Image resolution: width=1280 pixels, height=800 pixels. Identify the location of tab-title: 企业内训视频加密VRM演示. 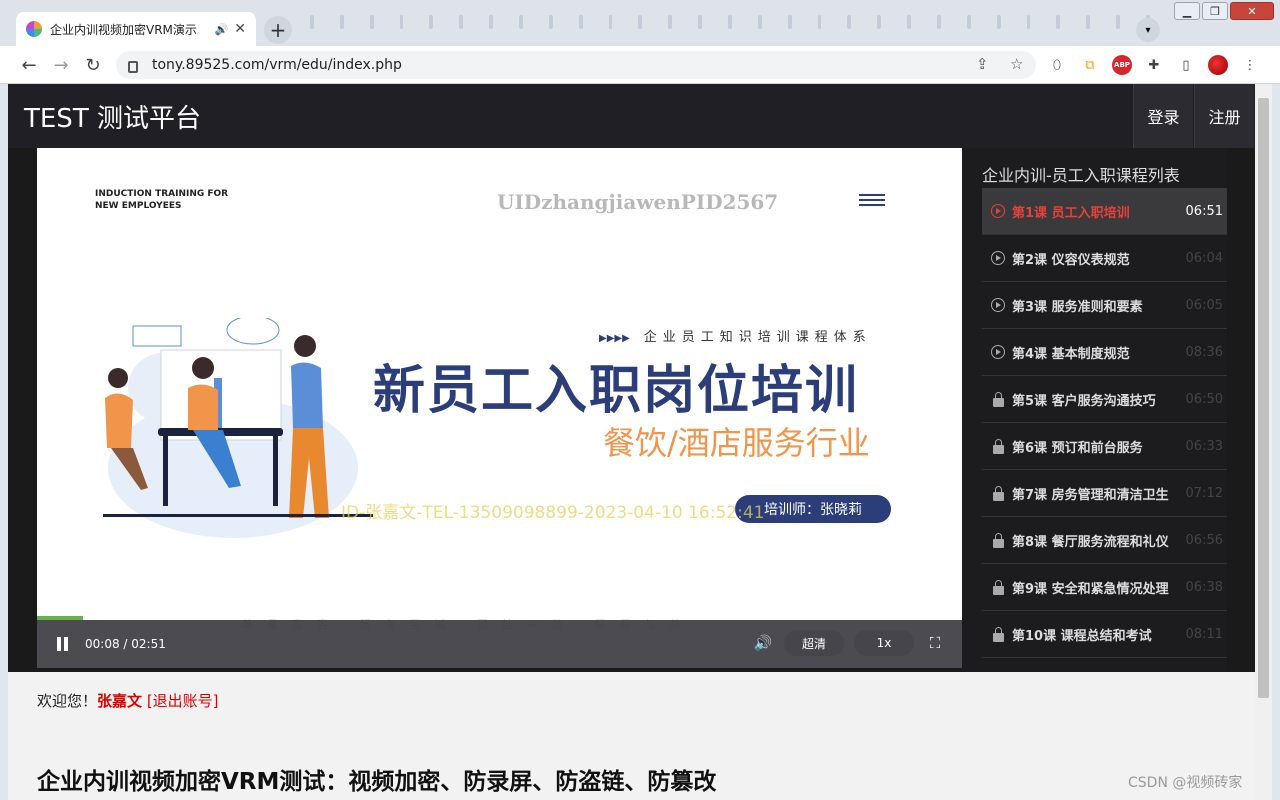
(123, 29).